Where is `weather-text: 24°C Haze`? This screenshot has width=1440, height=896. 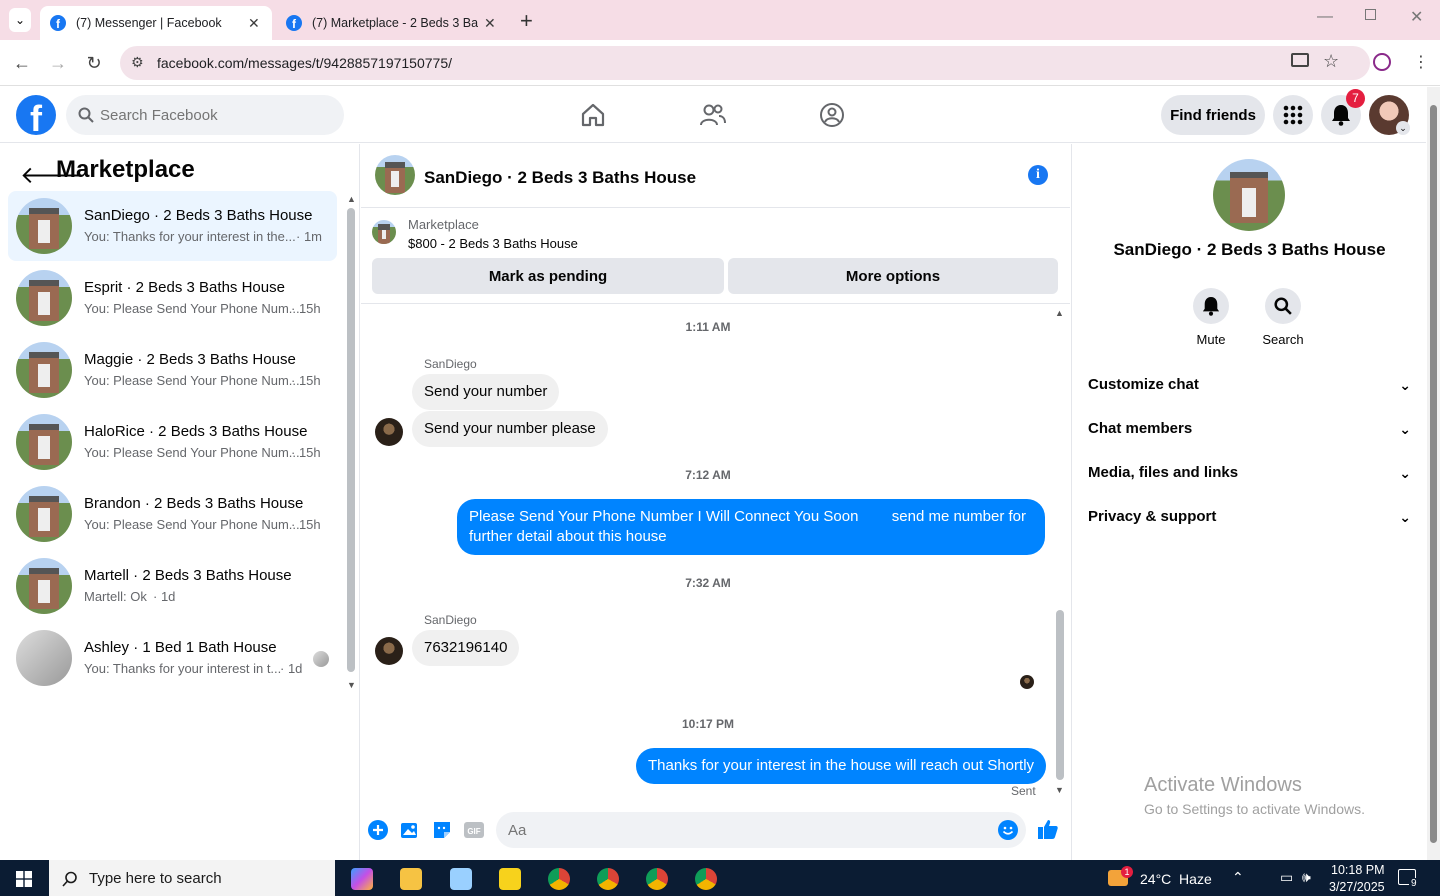
weather-text: 24°C Haze is located at coordinates (1176, 879).